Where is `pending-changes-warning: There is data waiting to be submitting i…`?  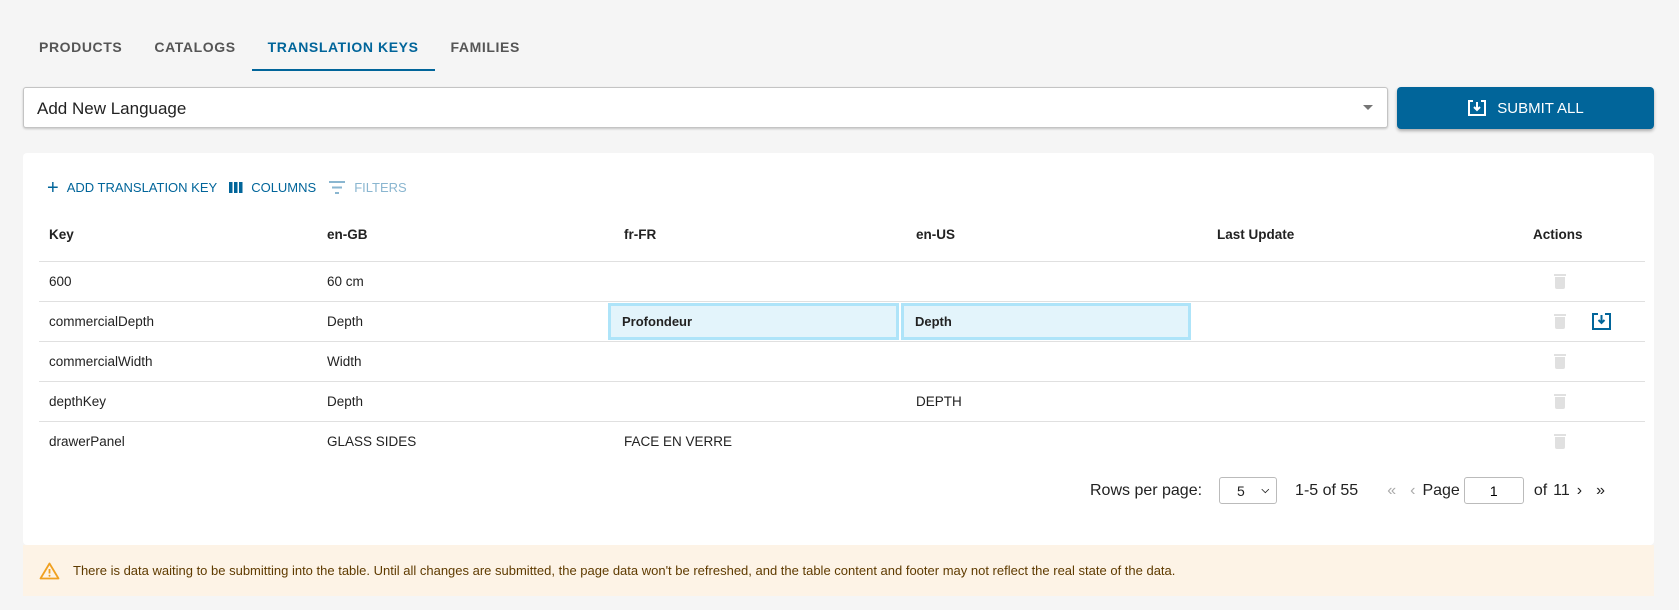
pending-changes-warning: There is data waiting to be submitting i… is located at coordinates (838, 570).